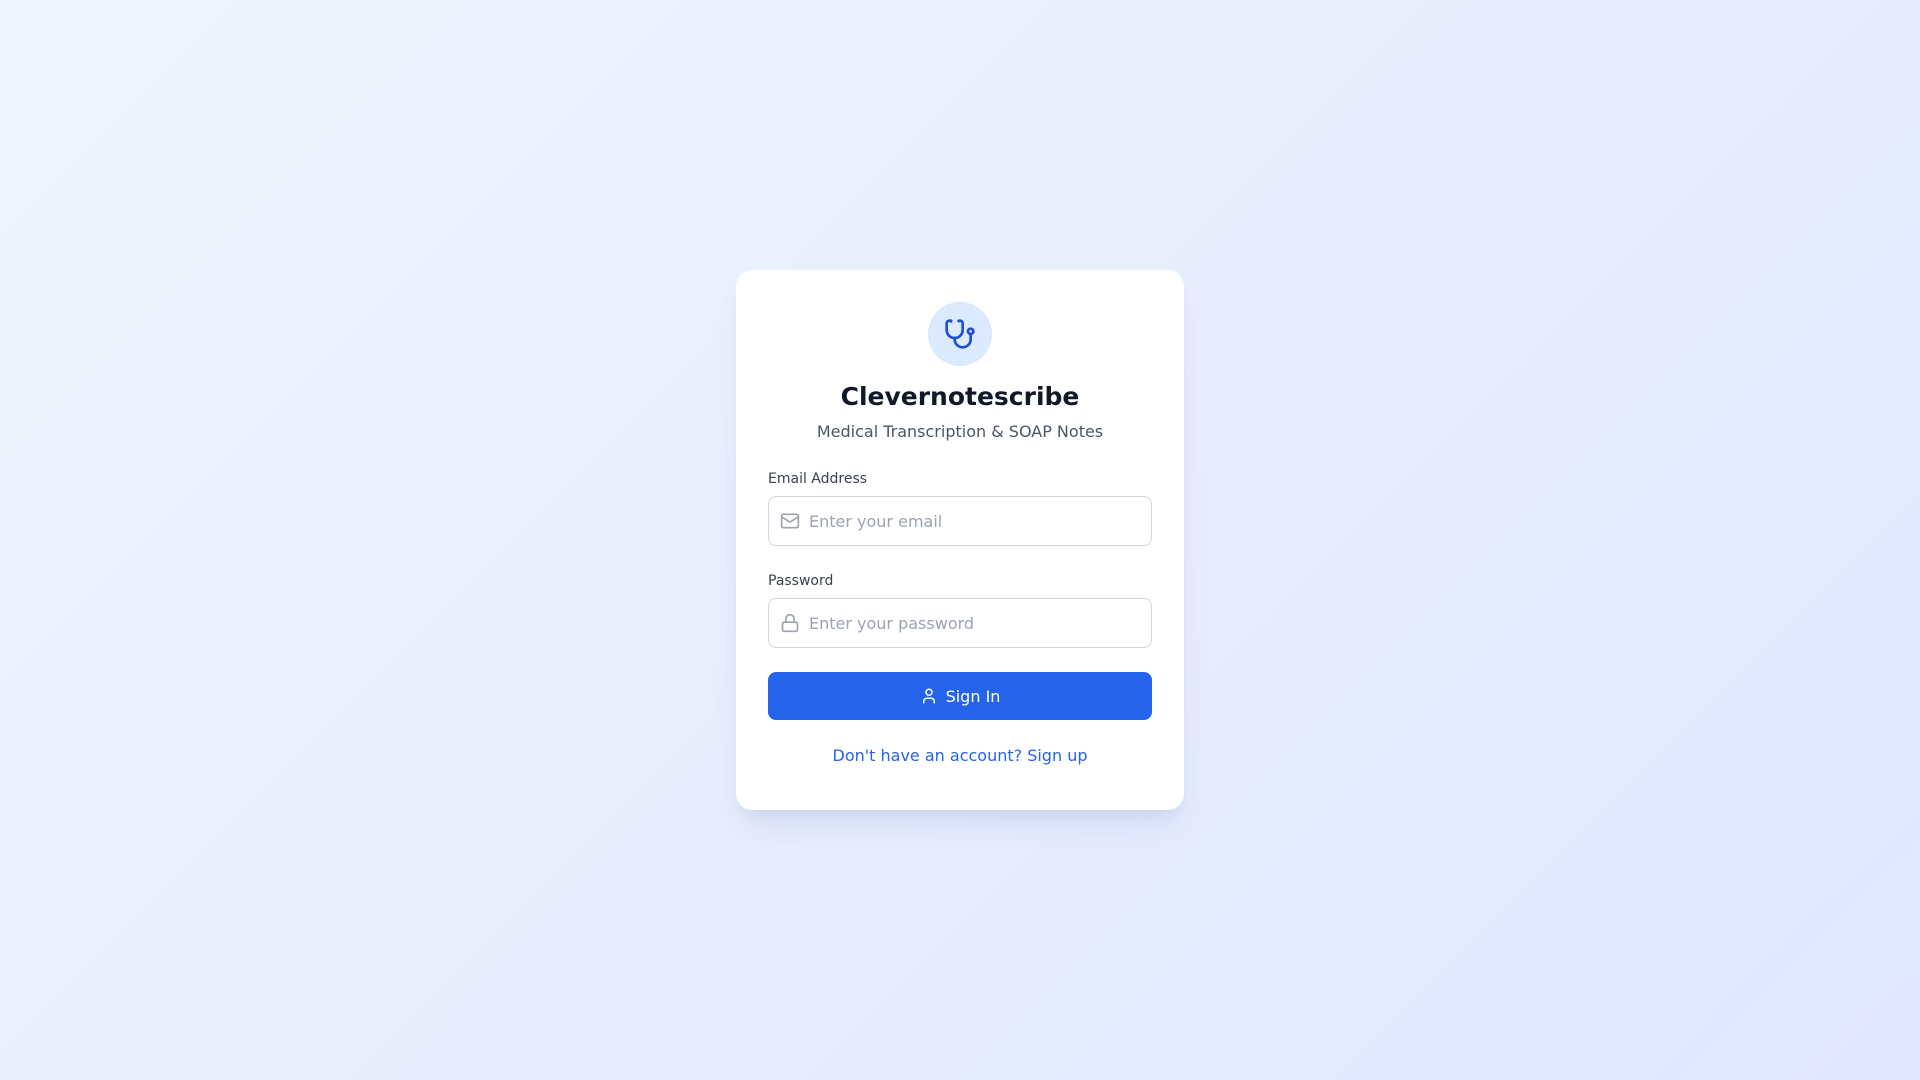 The height and width of the screenshot is (1080, 1920). What do you see at coordinates (790, 521) in the screenshot?
I see `mail-icon` at bounding box center [790, 521].